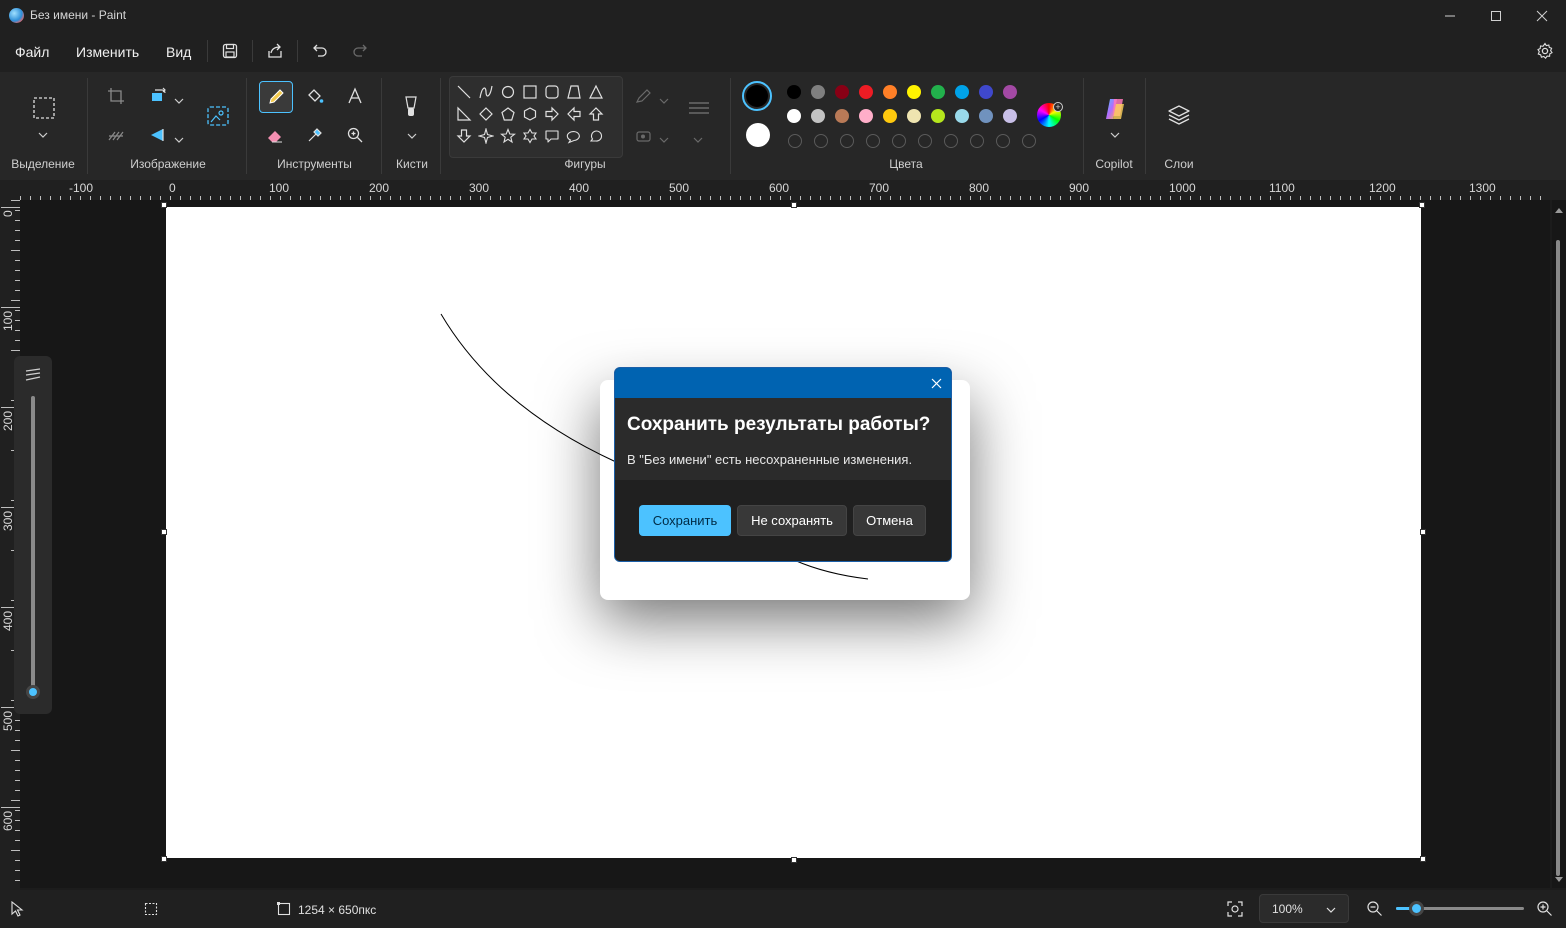  I want to click on save-changes-button: Сохранить, so click(685, 520).